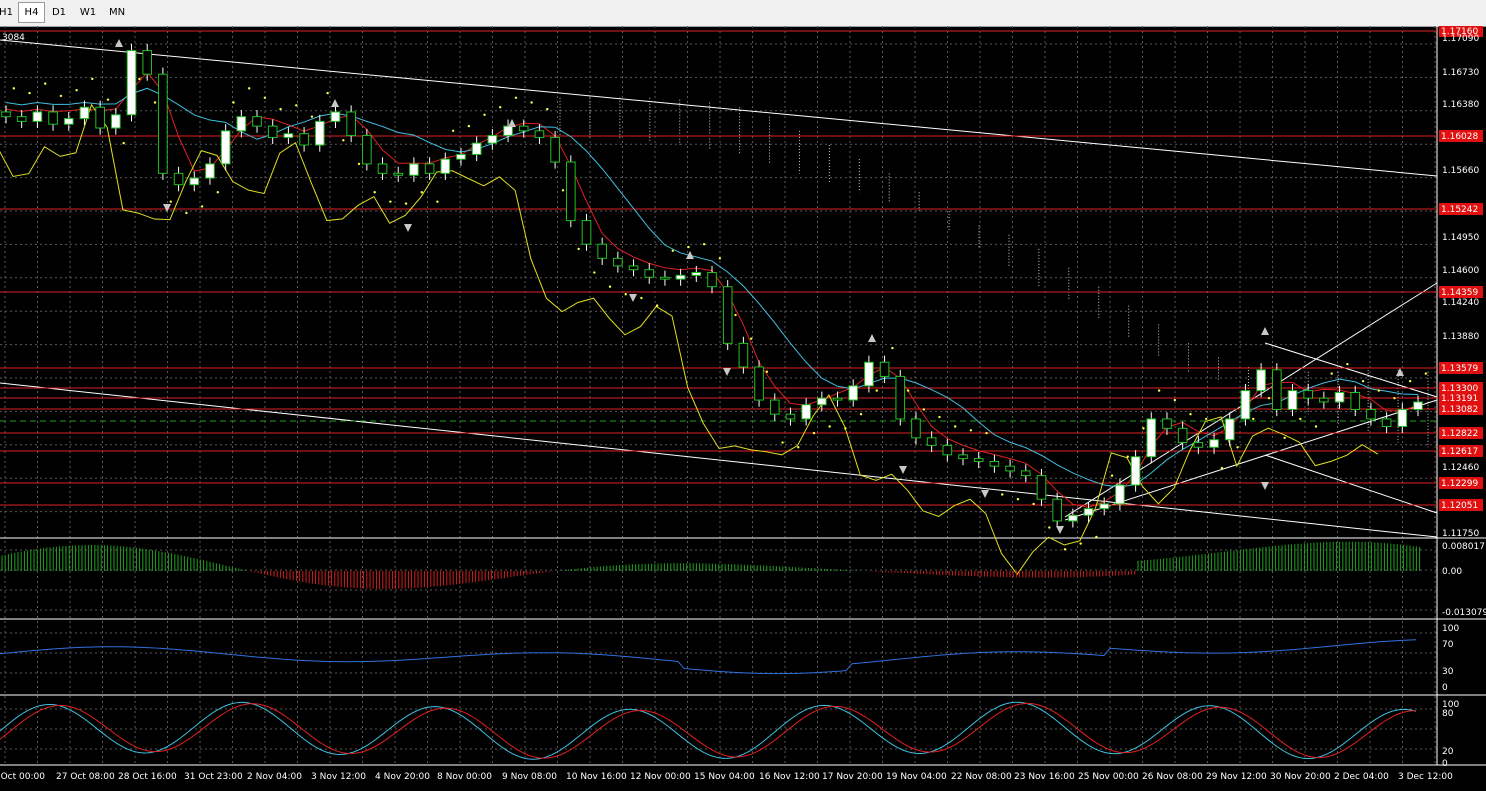 Image resolution: width=1486 pixels, height=791 pixels. I want to click on stoch-signal-line, so click(708, 730).